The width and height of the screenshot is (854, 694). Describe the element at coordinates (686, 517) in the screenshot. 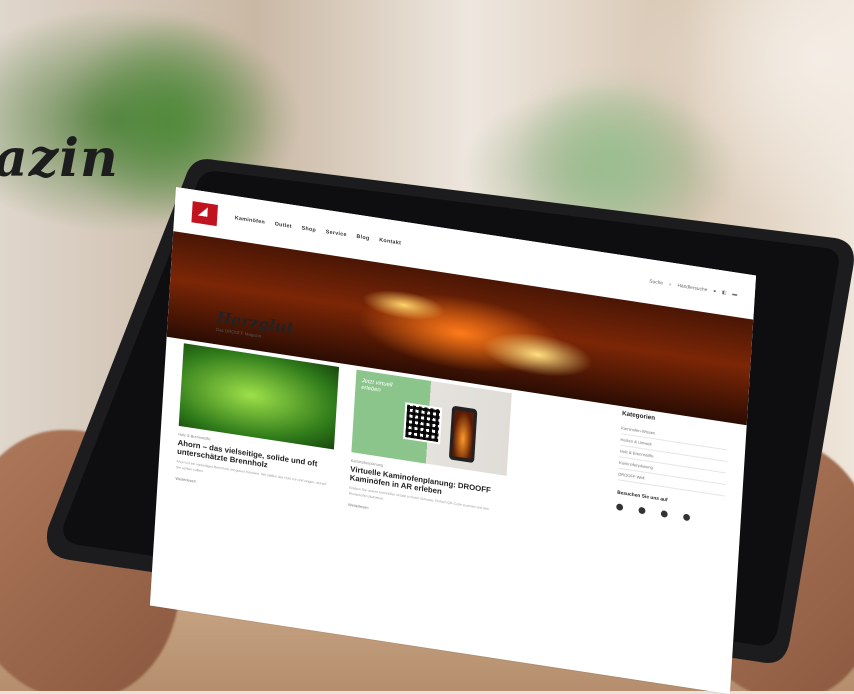

I see `pinterest-icon` at that location.